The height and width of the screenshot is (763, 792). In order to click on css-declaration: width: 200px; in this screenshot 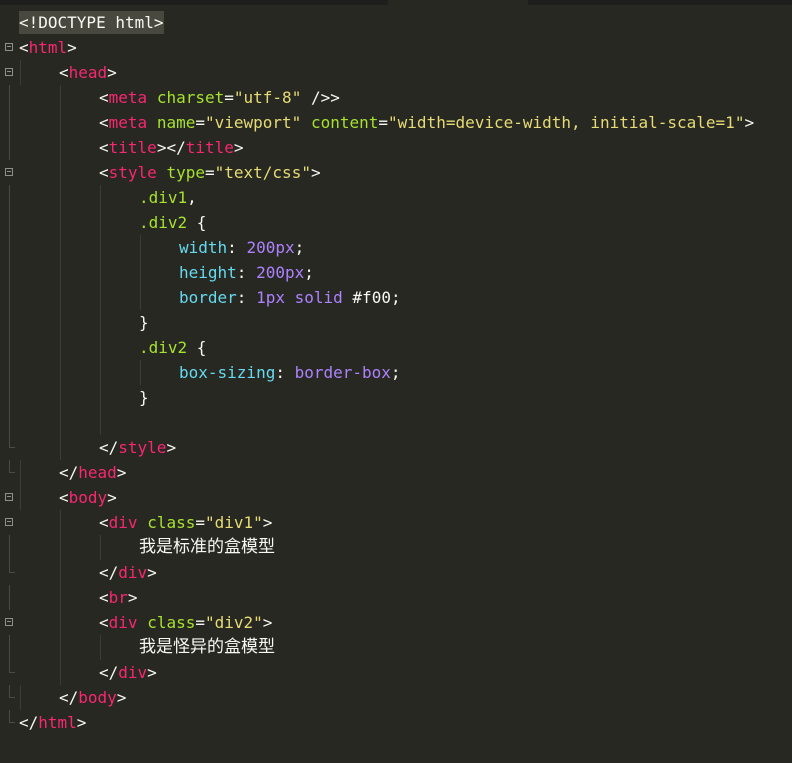, I will do `click(242, 247)`.